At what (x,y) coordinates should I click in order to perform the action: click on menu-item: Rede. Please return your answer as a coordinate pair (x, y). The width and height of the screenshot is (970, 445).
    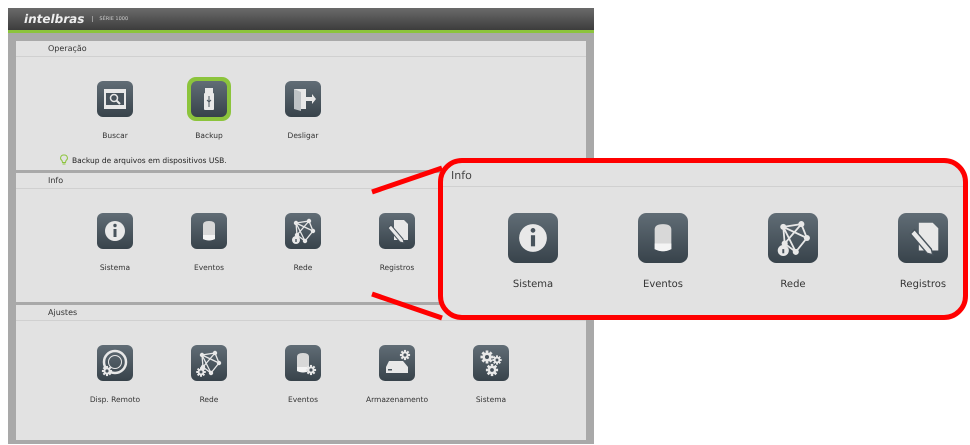
    Looking at the image, I should click on (793, 251).